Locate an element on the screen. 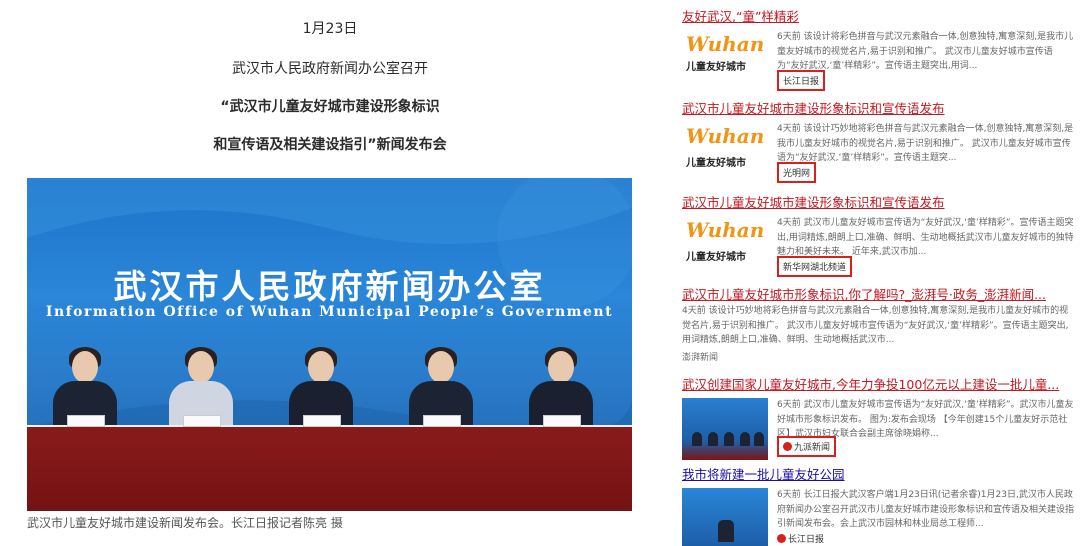  result-title-link: 我市将新建一批儿童友好公园 is located at coordinates (878, 473).